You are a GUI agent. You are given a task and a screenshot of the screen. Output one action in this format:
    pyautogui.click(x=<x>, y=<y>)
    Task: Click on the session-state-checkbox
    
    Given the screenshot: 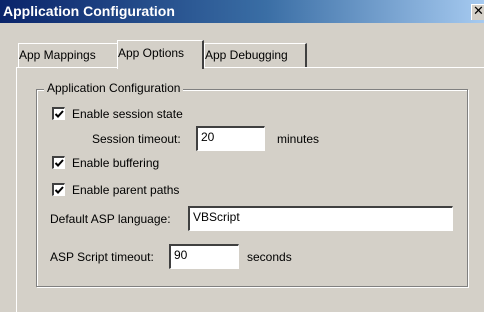 What is the action you would take?
    pyautogui.click(x=58, y=113)
    